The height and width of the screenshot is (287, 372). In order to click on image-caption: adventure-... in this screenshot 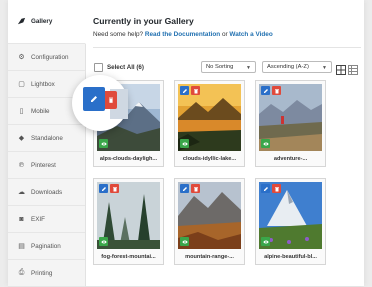, I will do `click(290, 159)`.